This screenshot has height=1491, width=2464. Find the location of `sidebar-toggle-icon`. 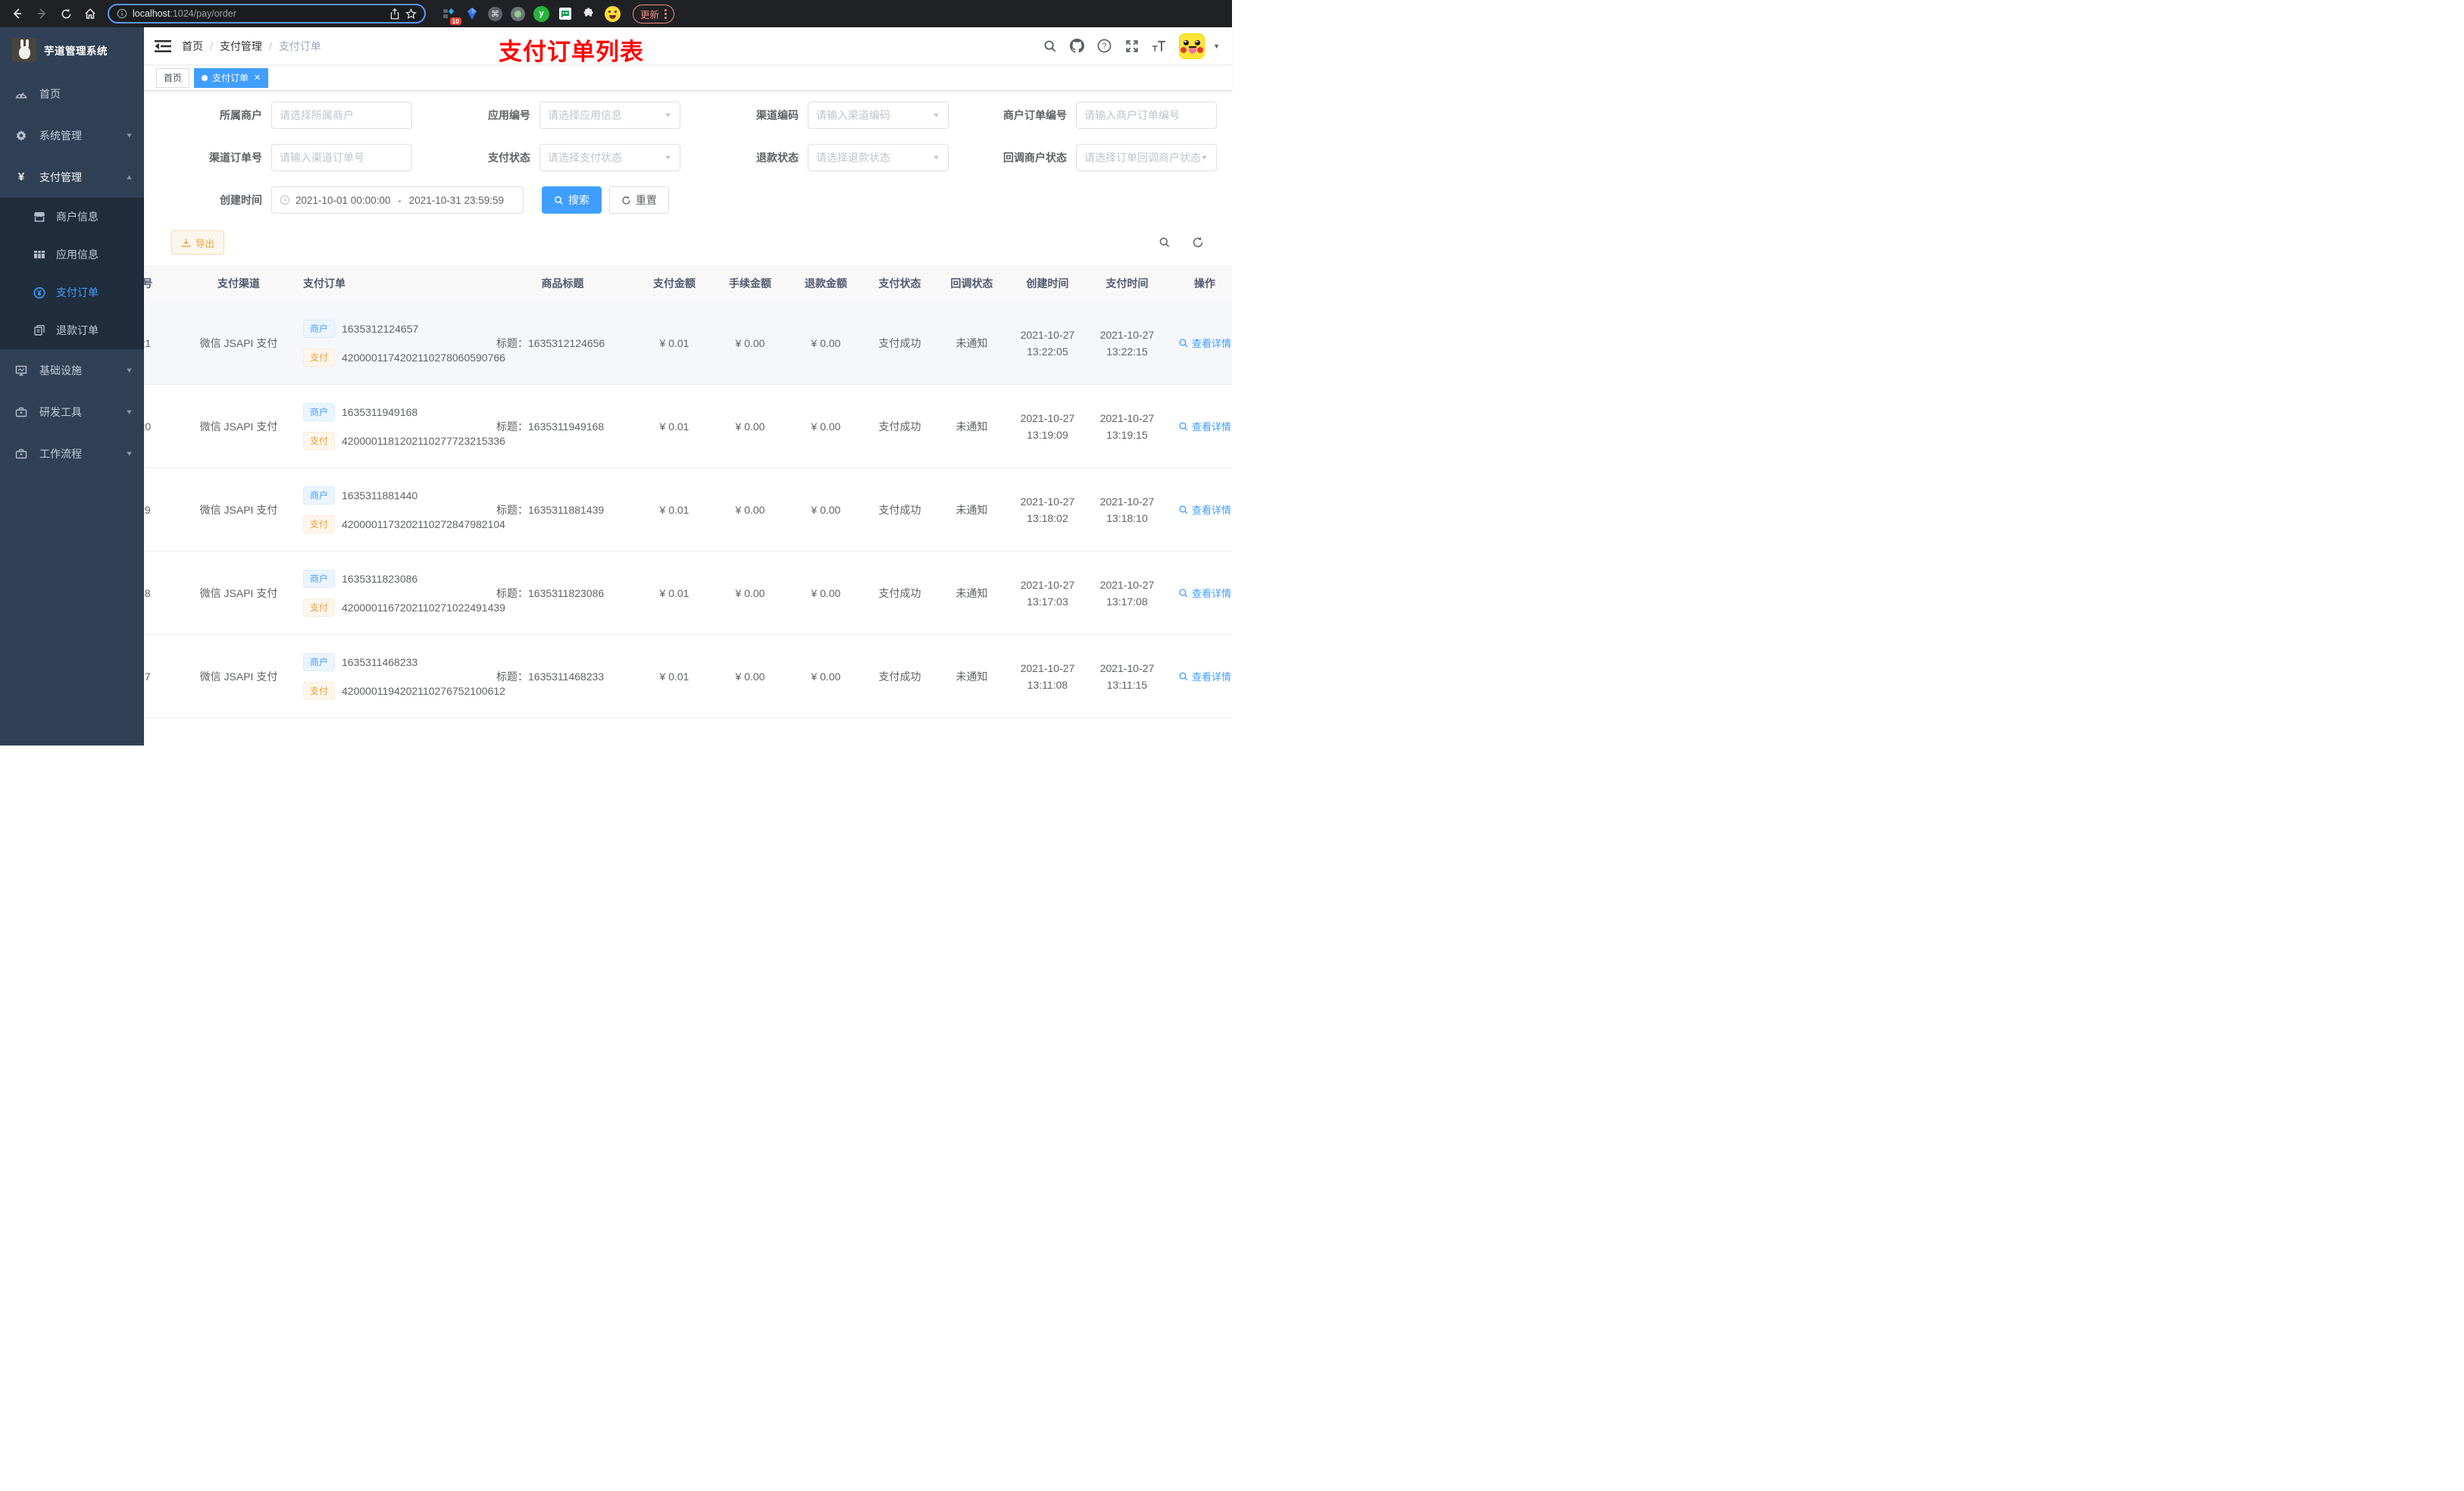

sidebar-toggle-icon is located at coordinates (163, 46).